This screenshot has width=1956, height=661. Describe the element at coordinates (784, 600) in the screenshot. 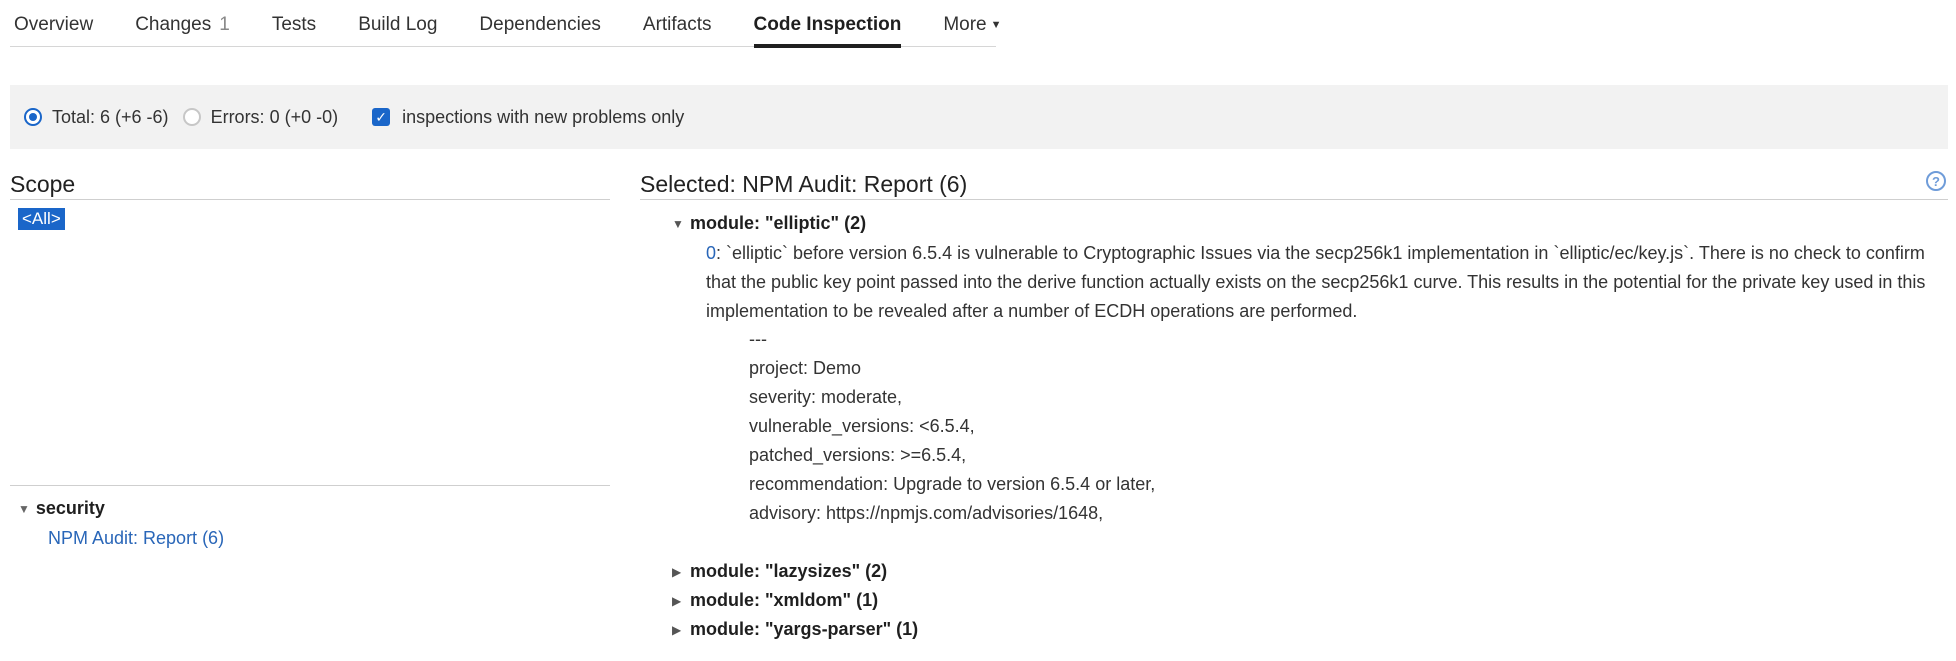

I see `module-label: module: "xmldom" (1)` at that location.